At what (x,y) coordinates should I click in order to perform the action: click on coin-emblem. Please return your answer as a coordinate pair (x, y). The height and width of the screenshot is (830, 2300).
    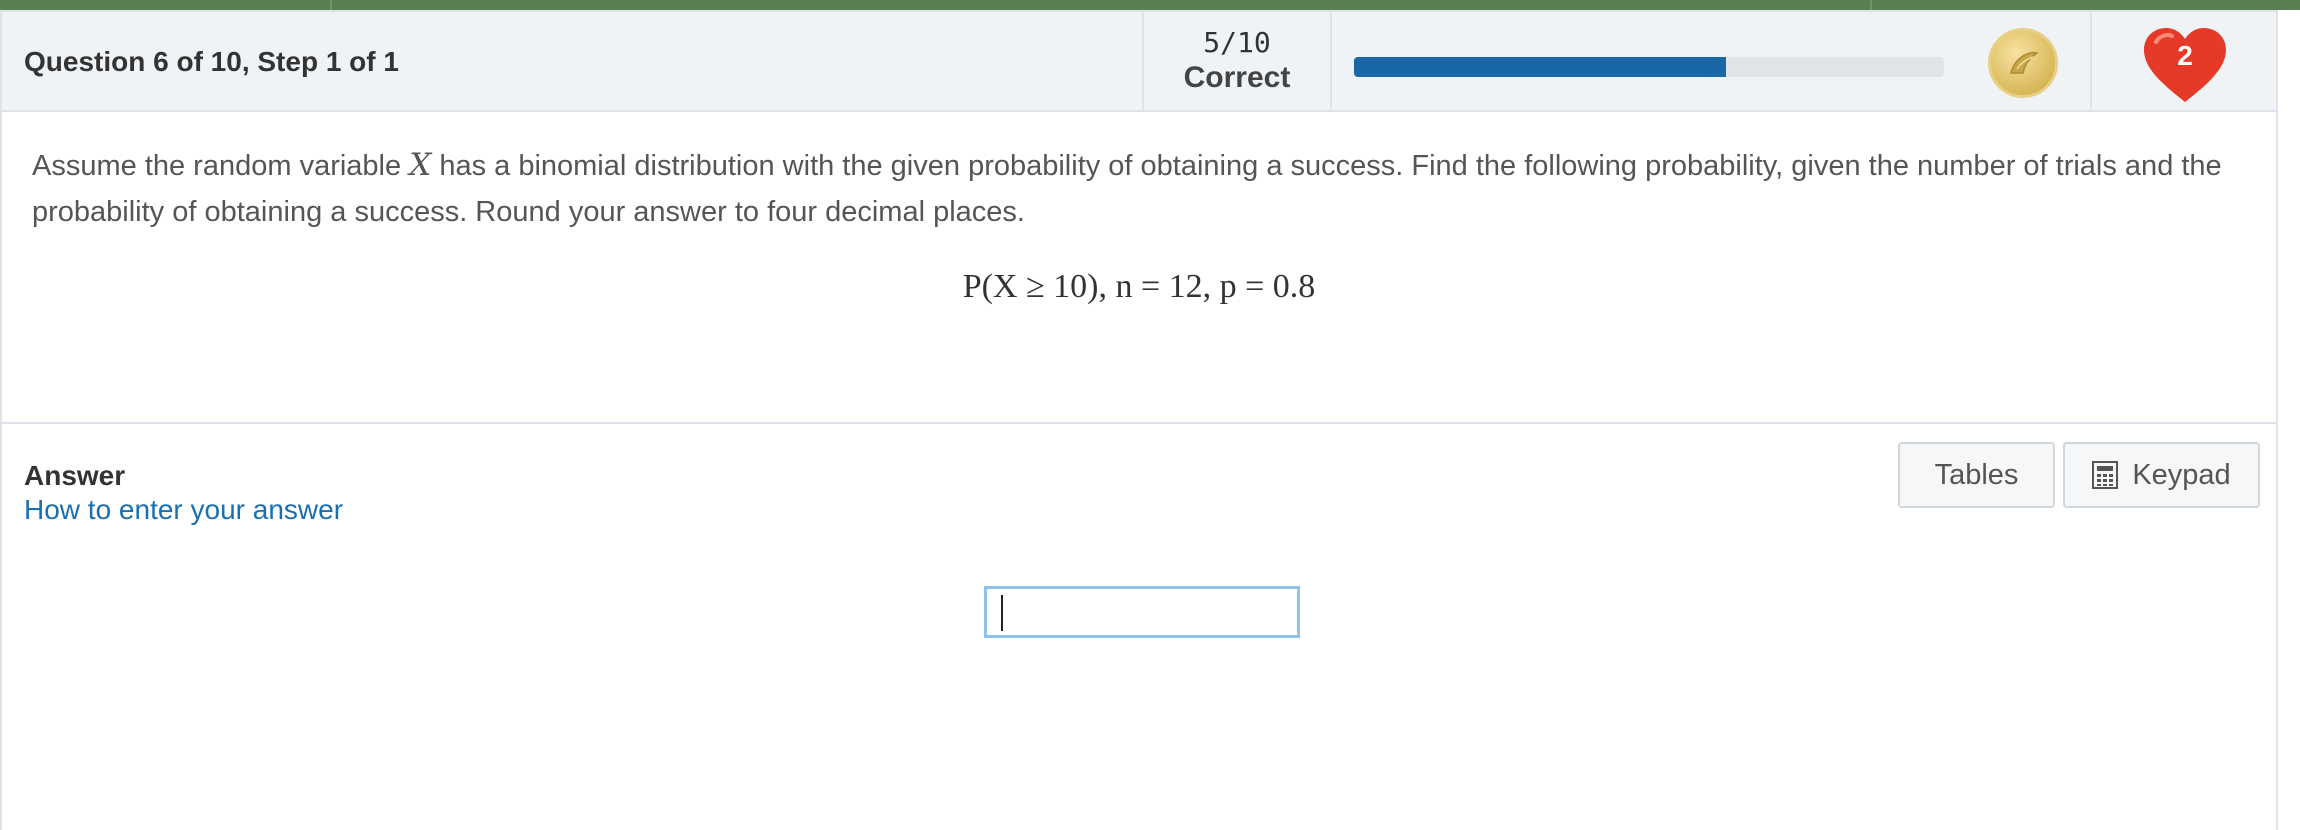
    Looking at the image, I should click on (2024, 62).